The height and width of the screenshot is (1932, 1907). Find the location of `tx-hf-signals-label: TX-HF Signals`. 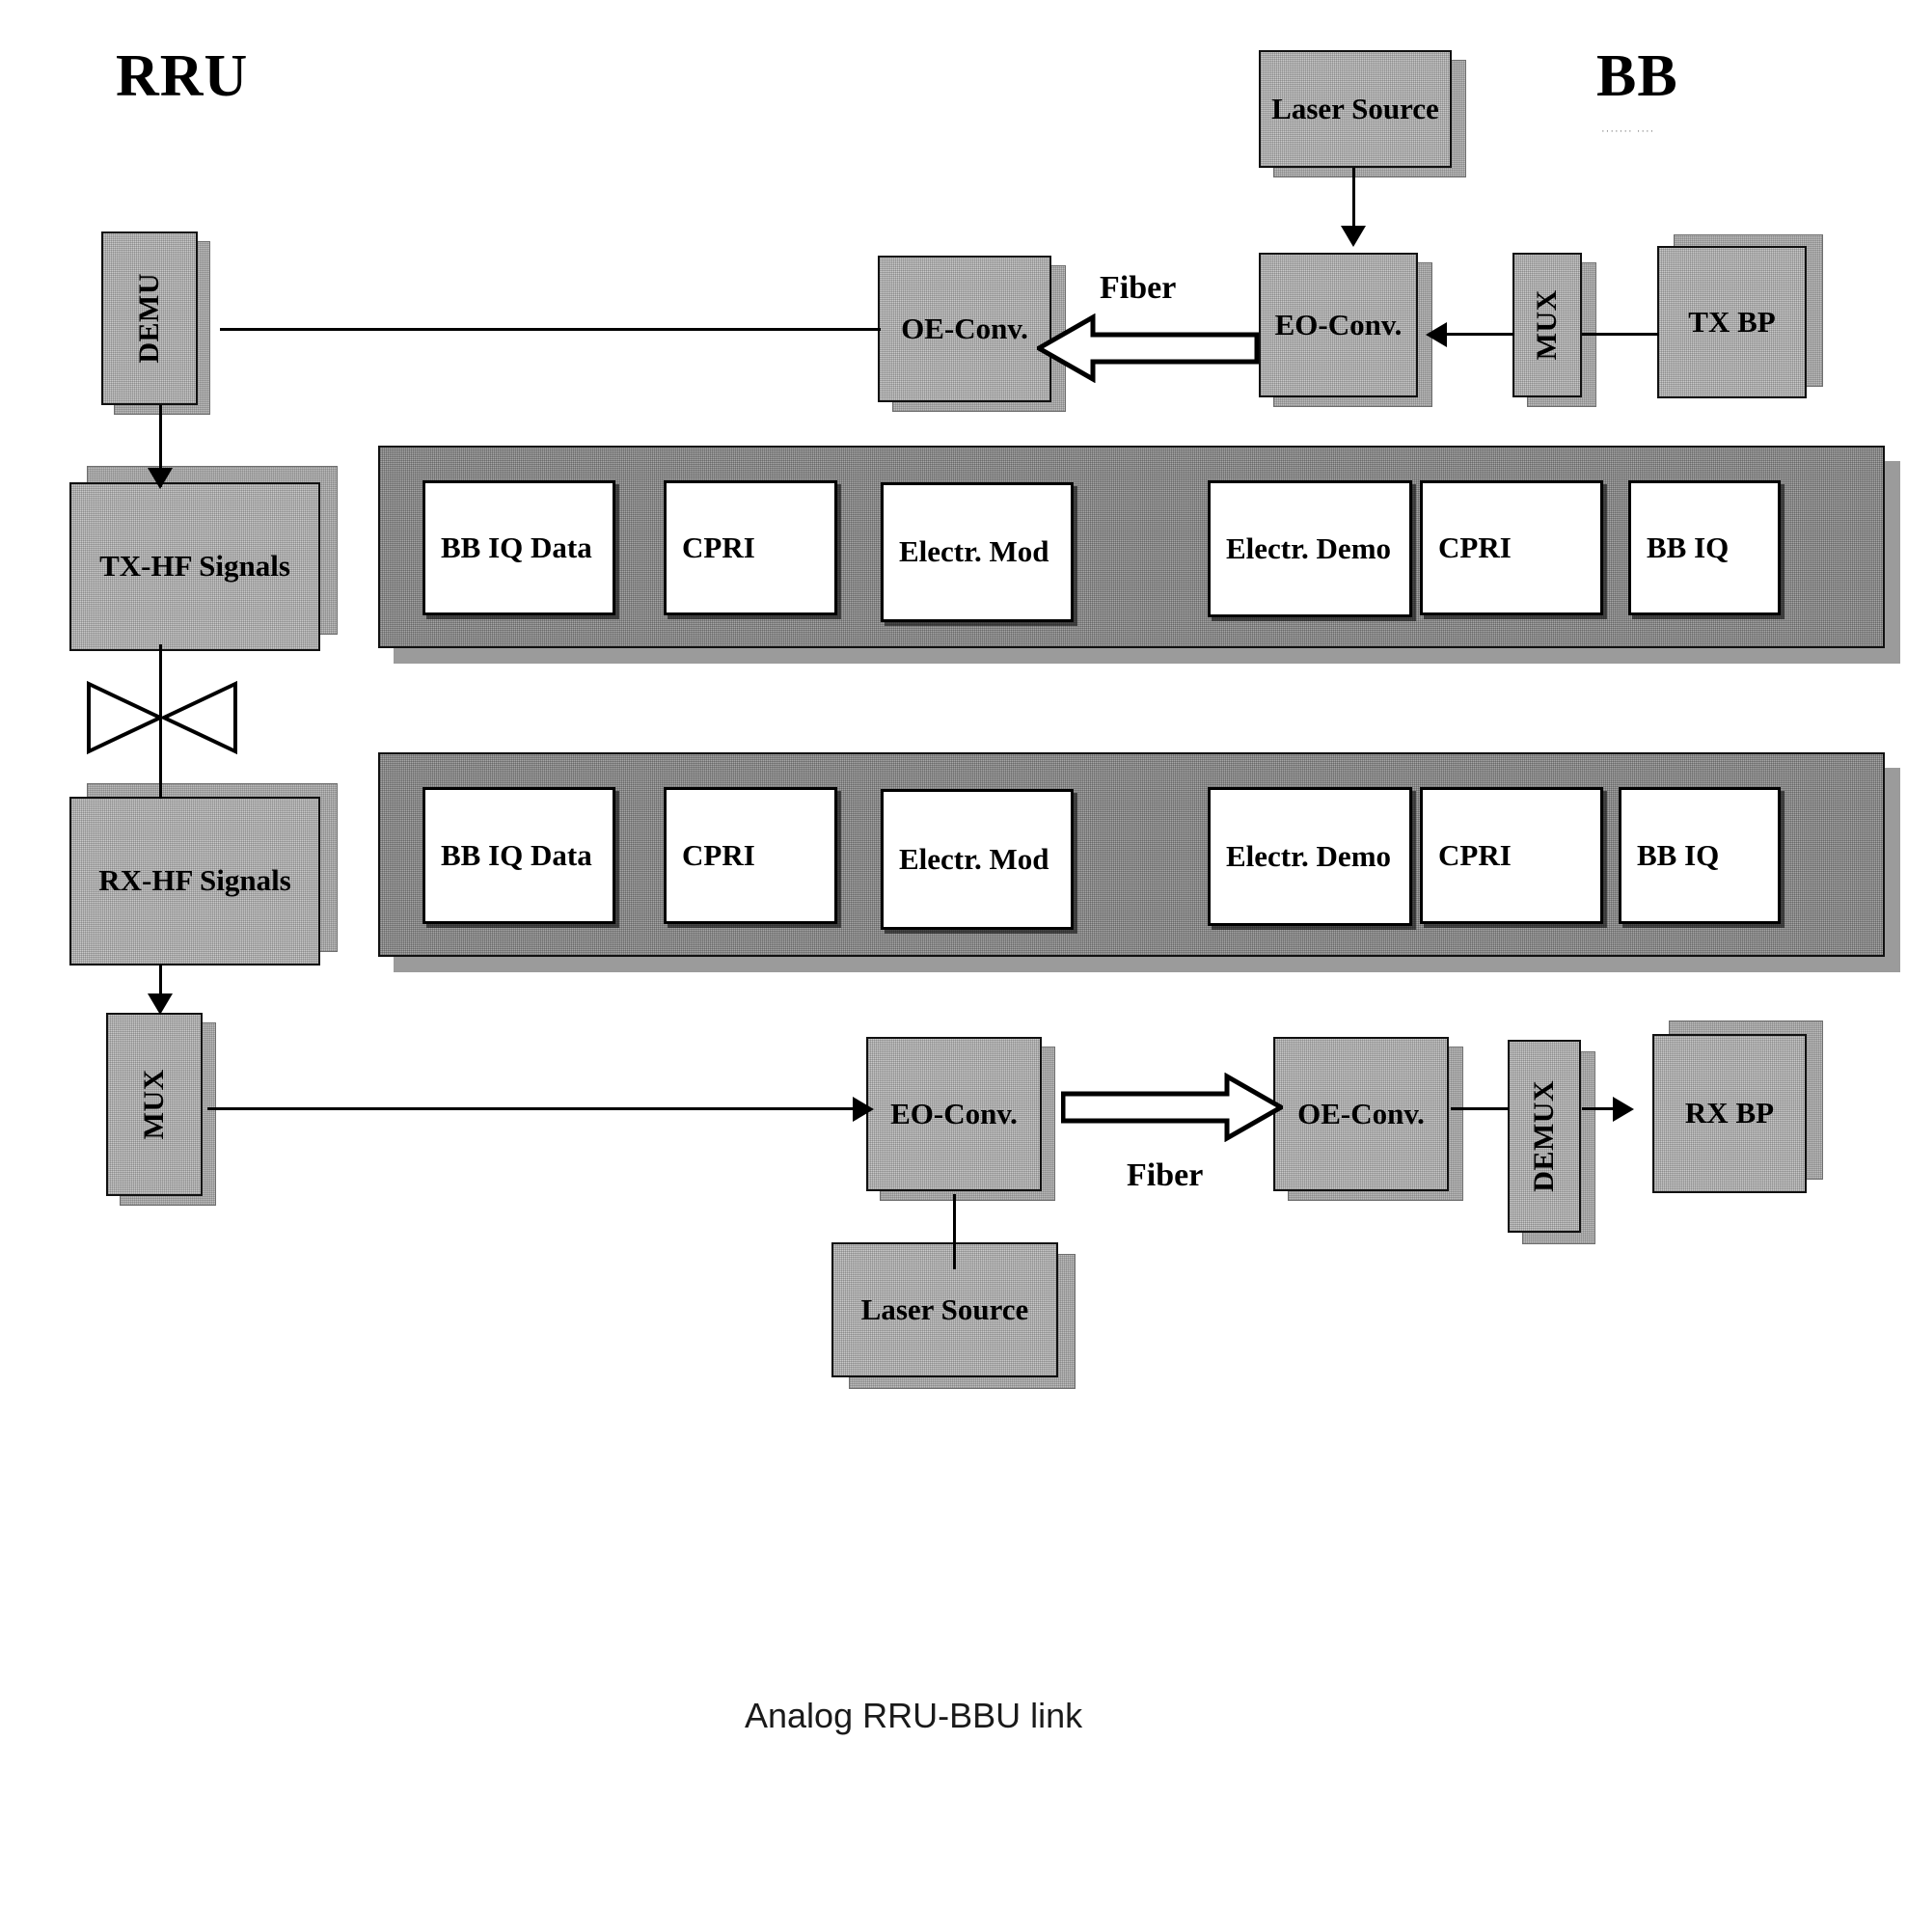

tx-hf-signals-label: TX-HF Signals is located at coordinates (194, 566).